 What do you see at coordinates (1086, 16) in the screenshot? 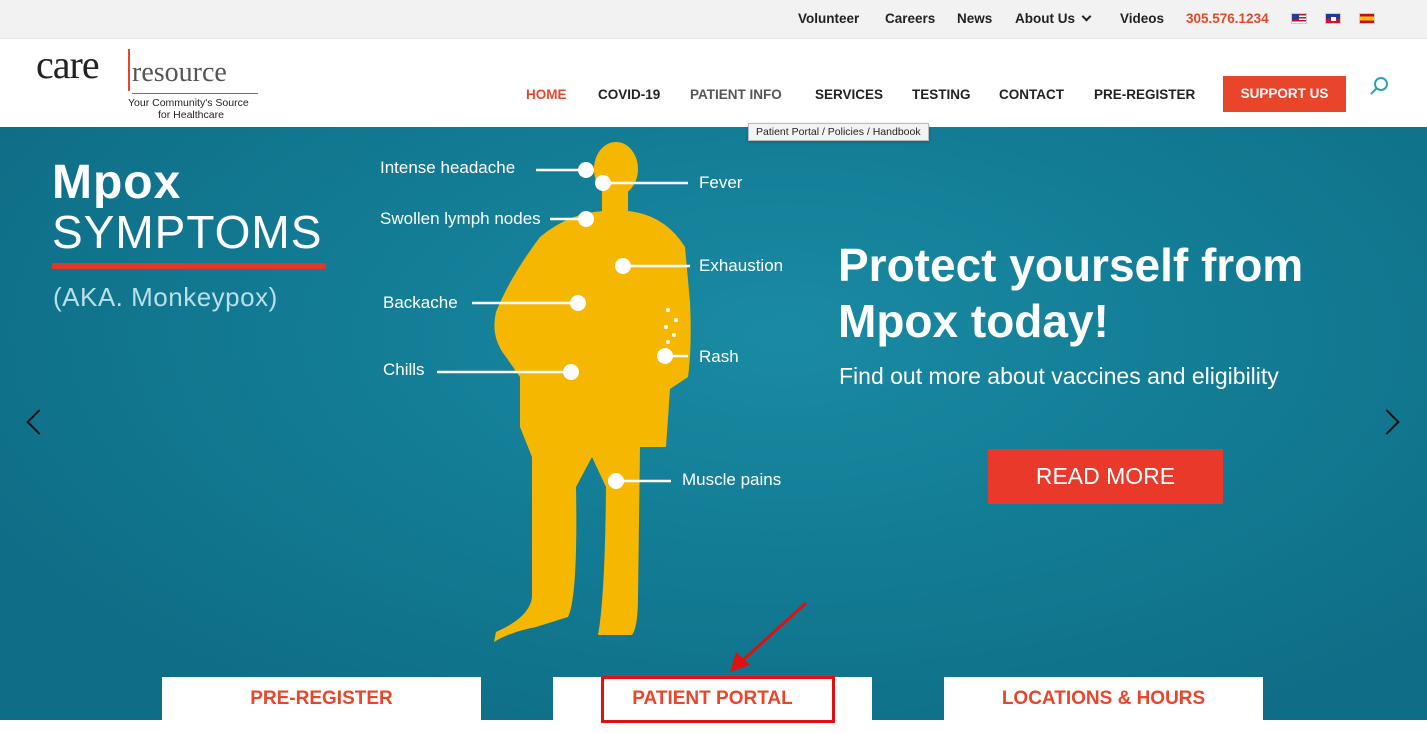
I see `chevron-down-icon` at bounding box center [1086, 16].